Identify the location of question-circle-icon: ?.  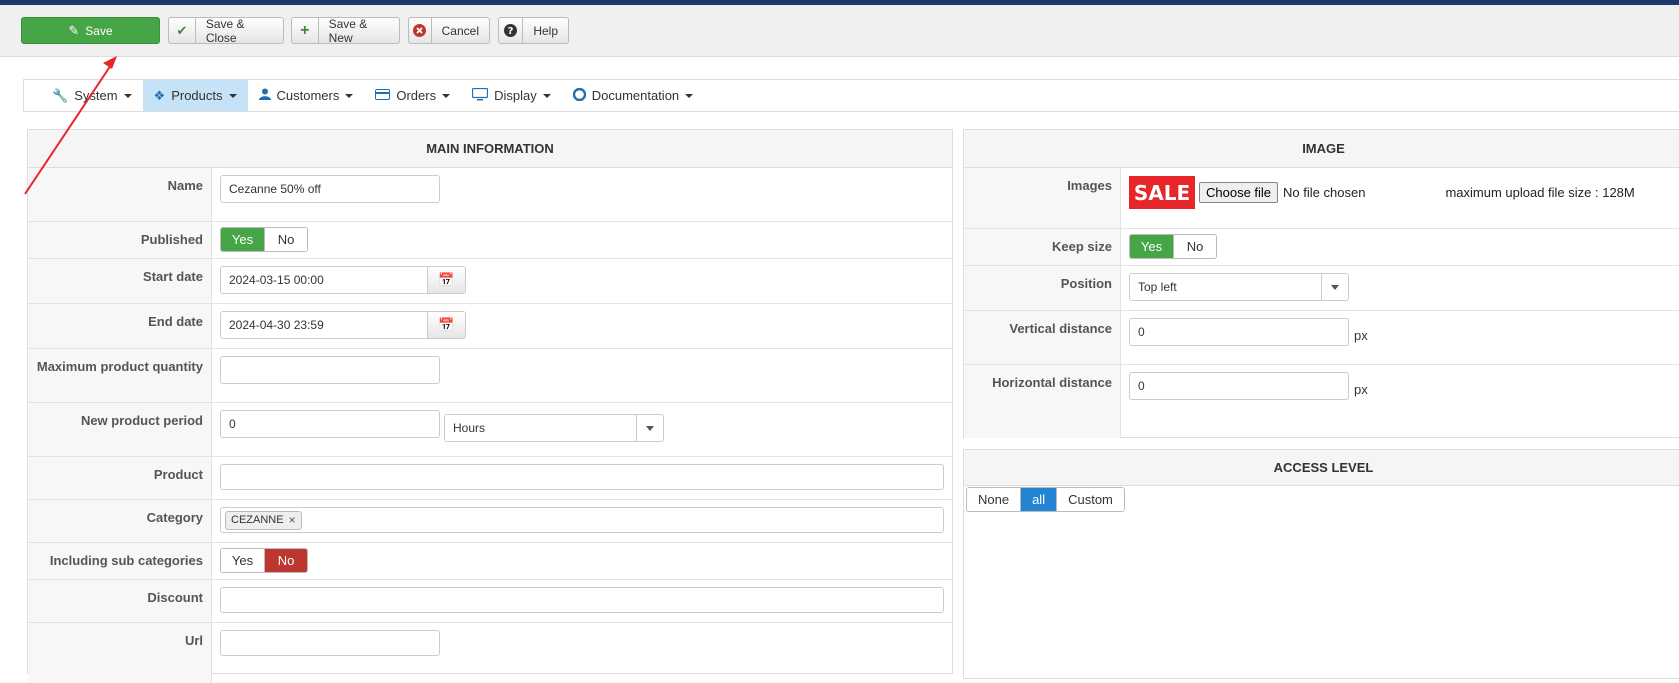
(511, 30).